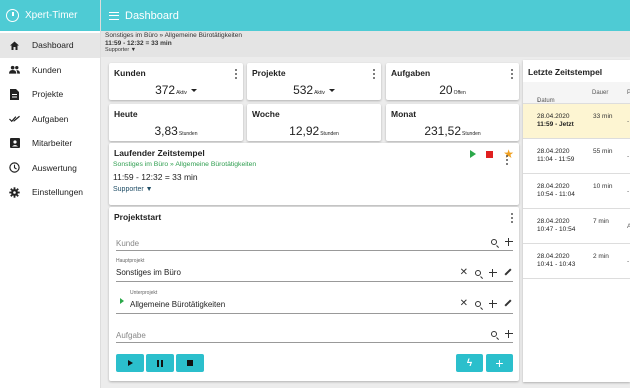 This screenshot has width=630, height=388. I want to click on table-row: 28.04.2020 11:59 - Jetzt 33 min -, so click(576, 121).